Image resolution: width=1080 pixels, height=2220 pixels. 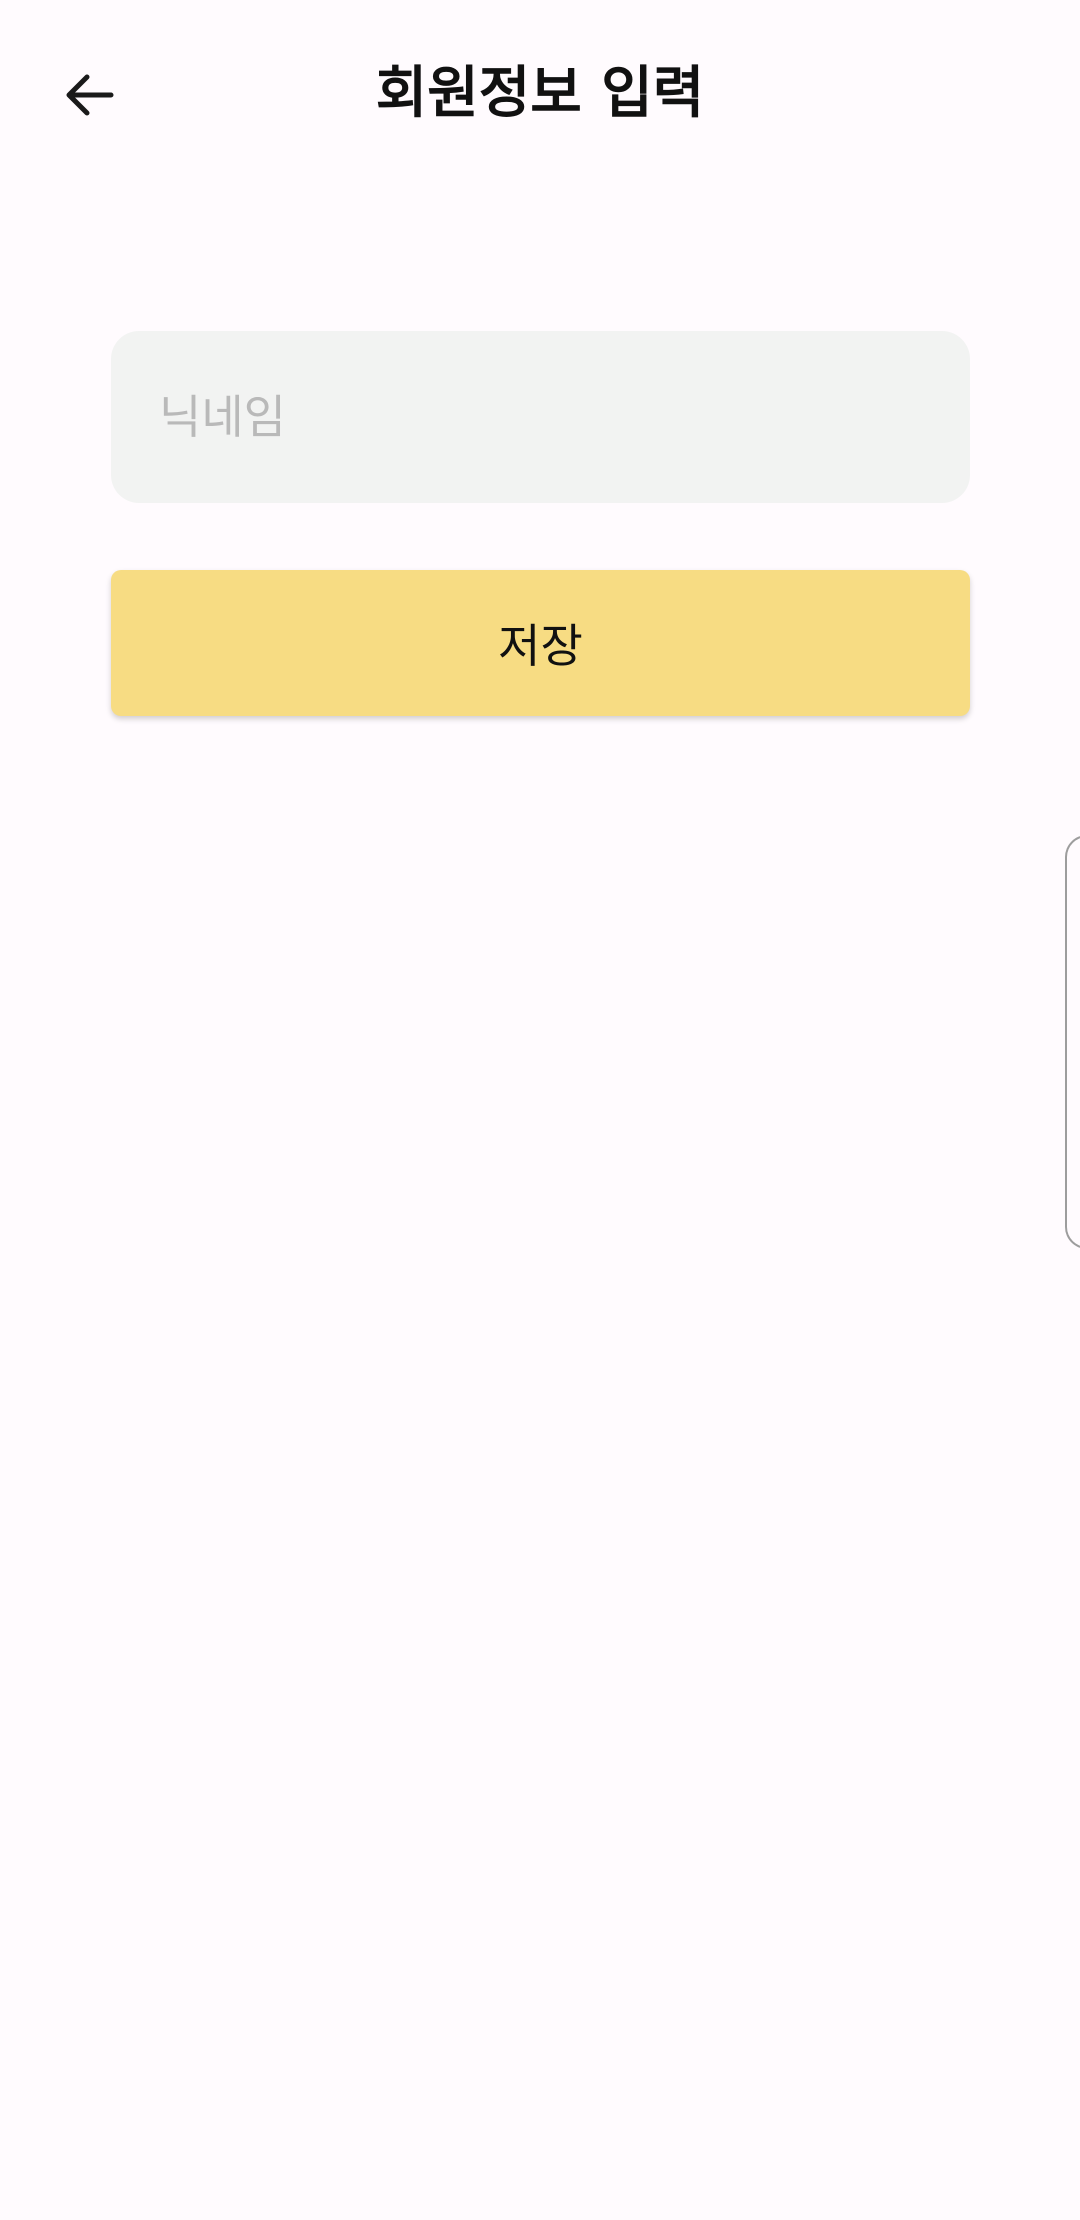 I want to click on nickname-field, so click(x=540, y=417).